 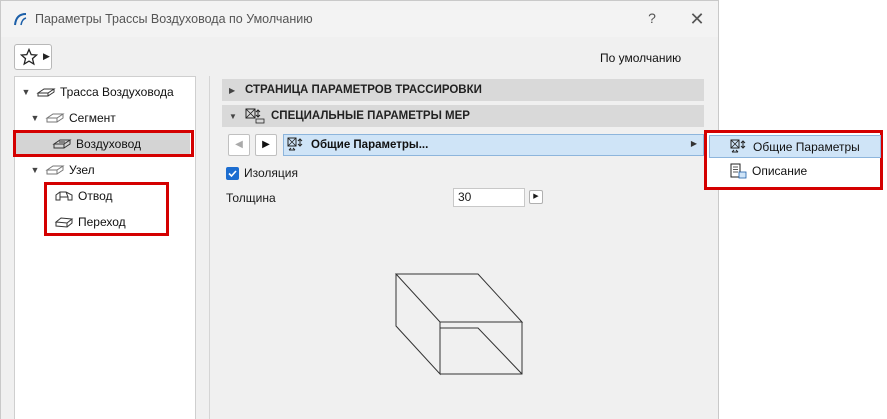 I want to click on menu-item-general-params: Общие Параметры, so click(x=795, y=146).